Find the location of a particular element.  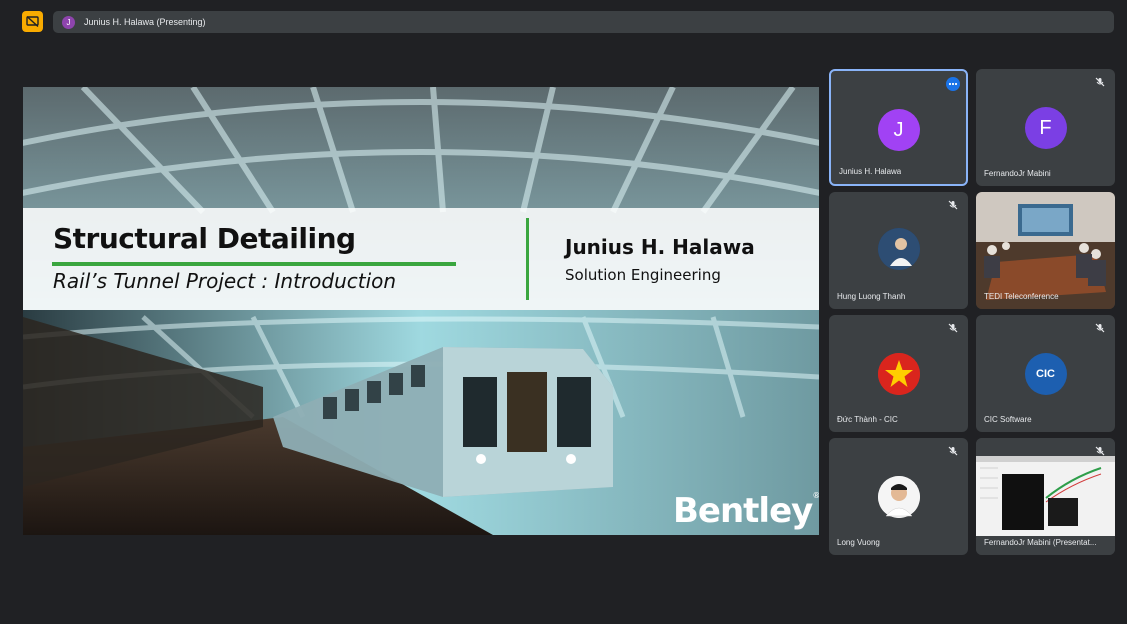

slide-title: Structural Detailing is located at coordinates (204, 238).